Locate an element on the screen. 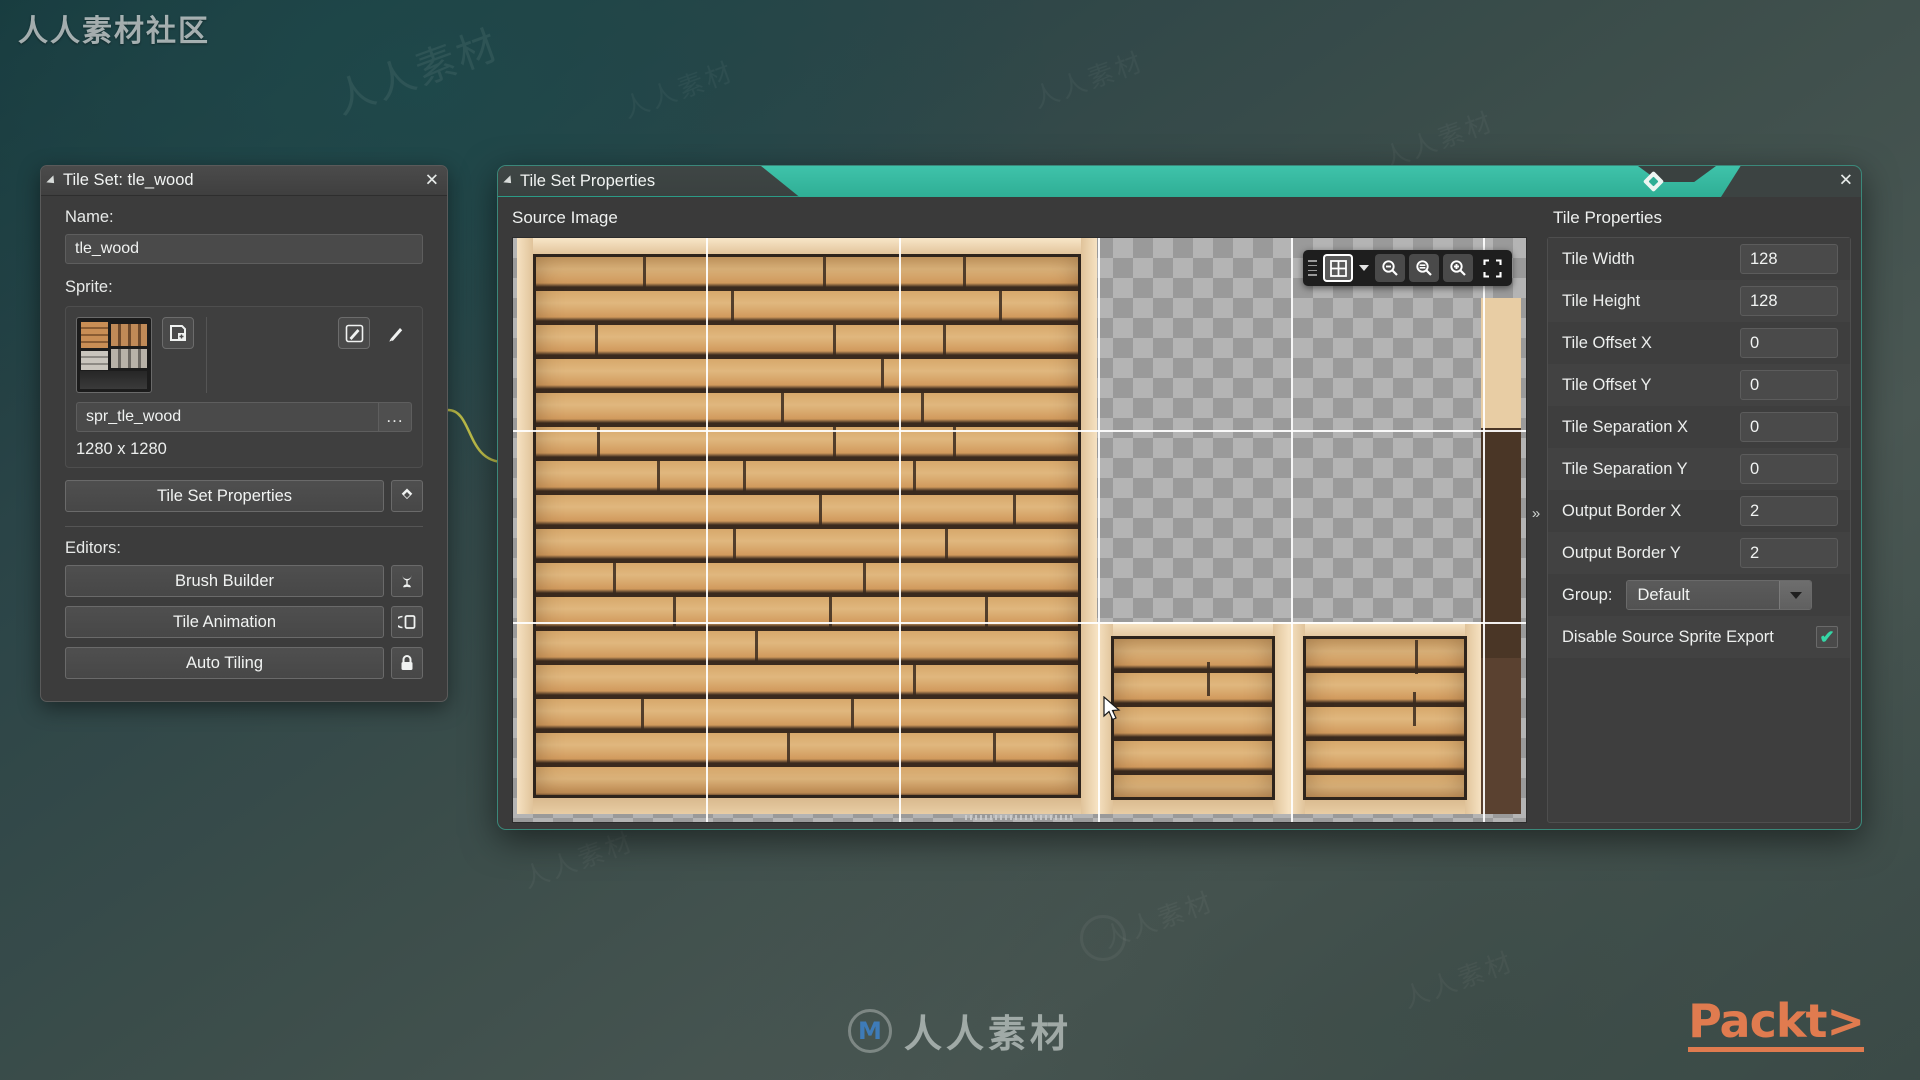 The width and height of the screenshot is (1920, 1080). prop-label: Tile Width is located at coordinates (1598, 258).